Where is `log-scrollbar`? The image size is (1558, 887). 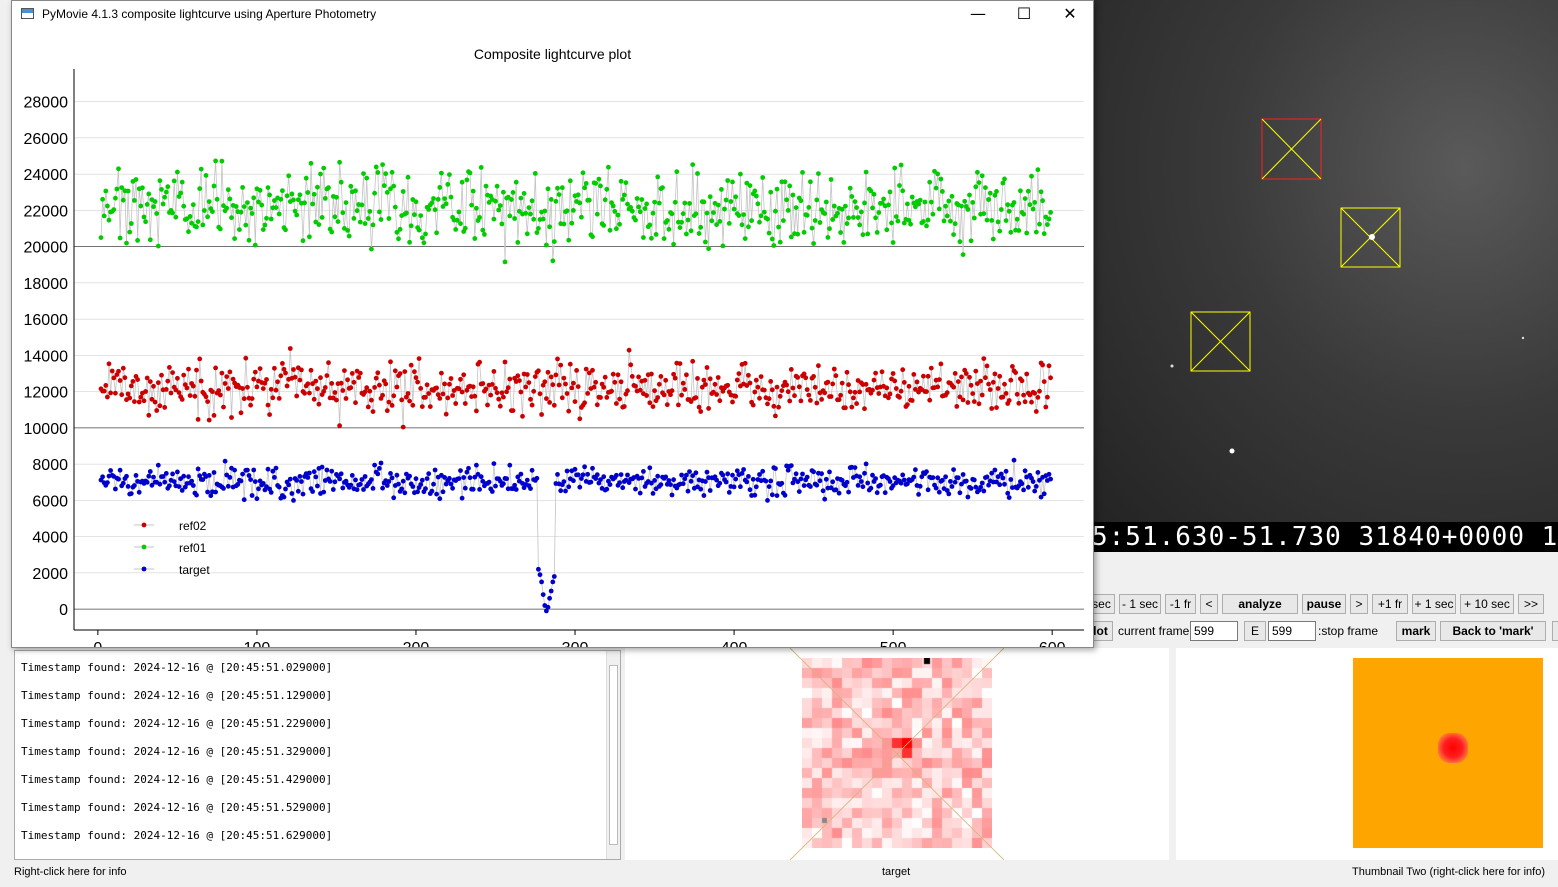 log-scrollbar is located at coordinates (613, 755).